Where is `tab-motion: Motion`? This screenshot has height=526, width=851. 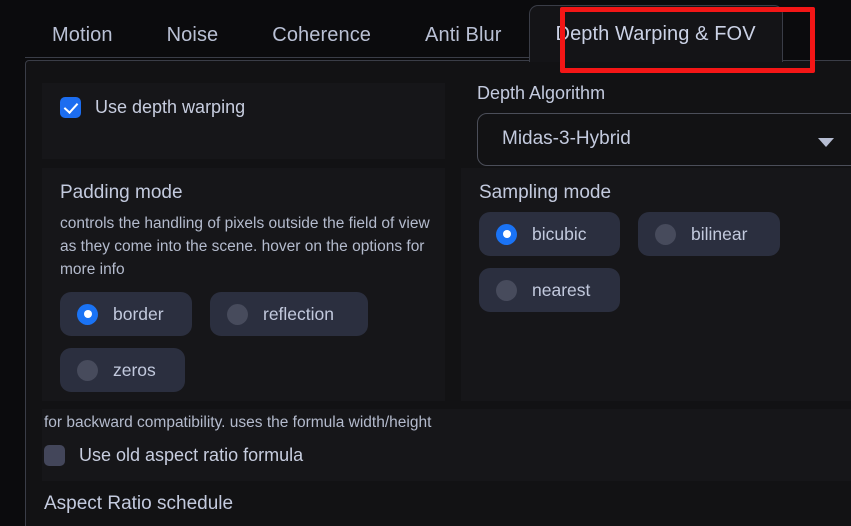 tab-motion: Motion is located at coordinates (82, 35).